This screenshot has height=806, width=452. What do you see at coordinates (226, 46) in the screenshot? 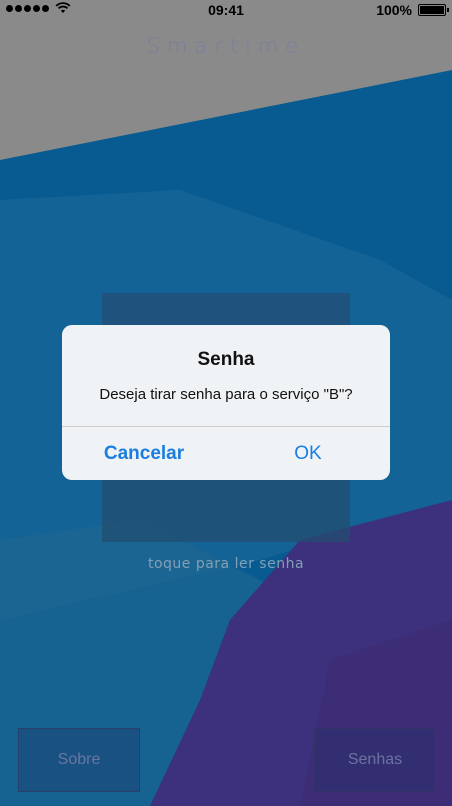
I see `app-title: Smartime` at bounding box center [226, 46].